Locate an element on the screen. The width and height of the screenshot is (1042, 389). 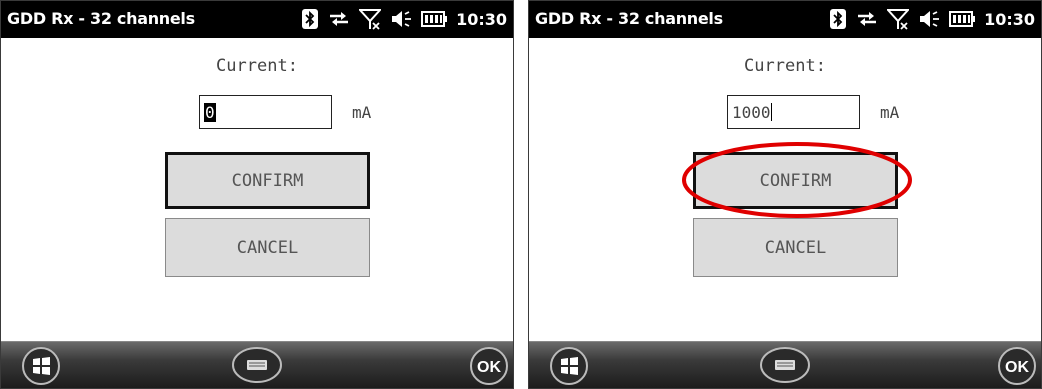
current-input-value: 1000 is located at coordinates (751, 112).